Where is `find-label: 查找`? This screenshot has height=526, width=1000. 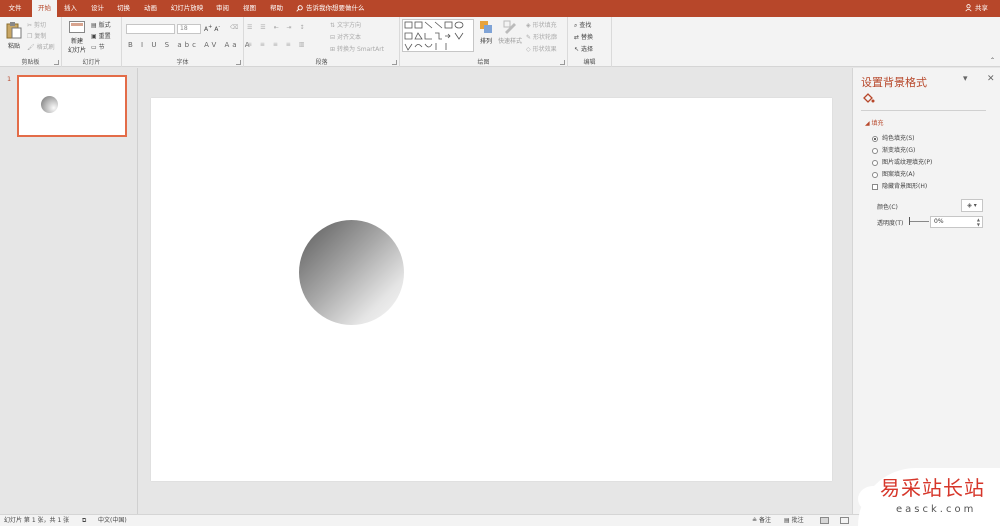
find-label: 查找 is located at coordinates (585, 25).